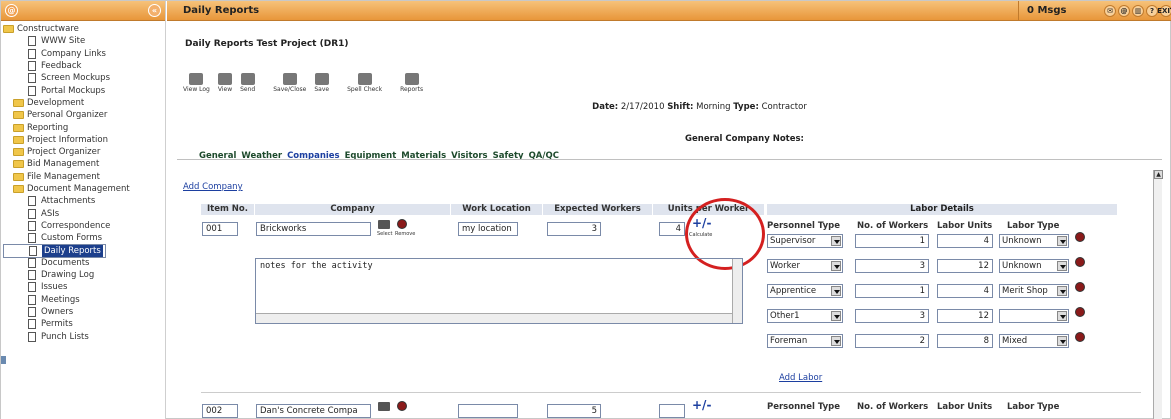 Image resolution: width=1171 pixels, height=419 pixels. What do you see at coordinates (84, 177) in the screenshot?
I see `sidebar-item-11: File Management` at bounding box center [84, 177].